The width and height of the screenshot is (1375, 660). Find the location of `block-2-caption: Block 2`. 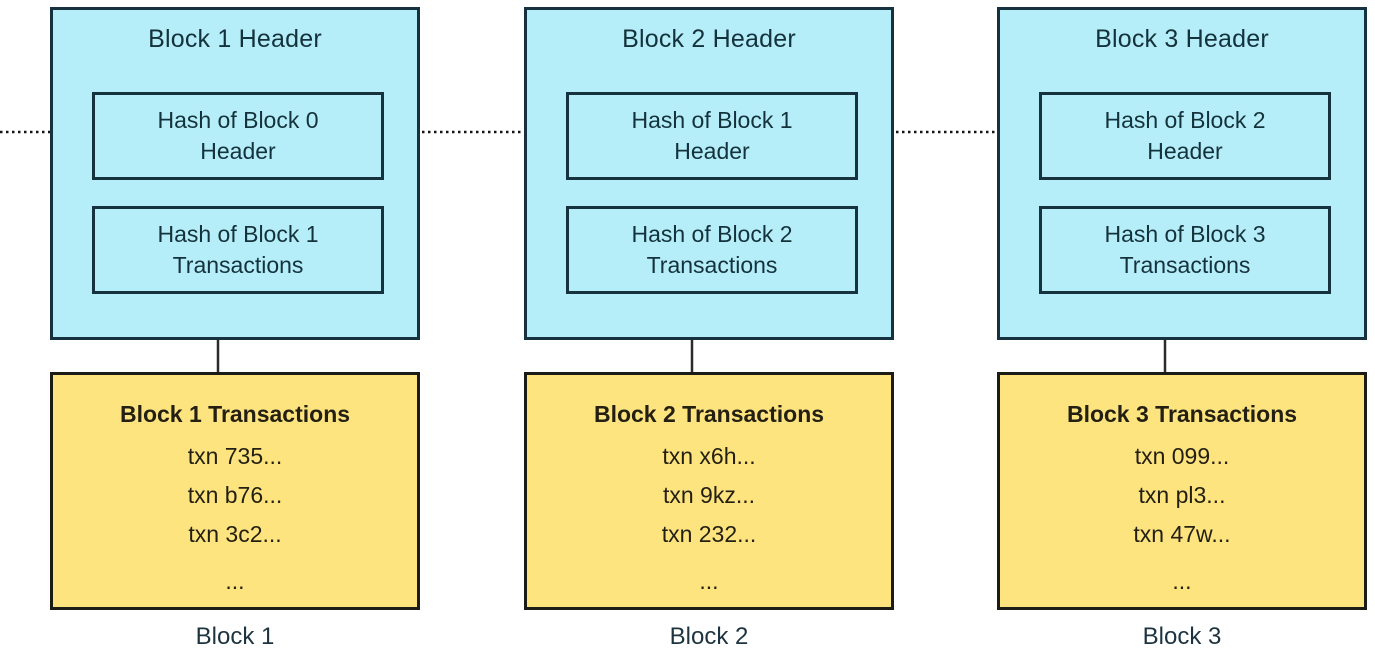

block-2-caption: Block 2 is located at coordinates (709, 636).